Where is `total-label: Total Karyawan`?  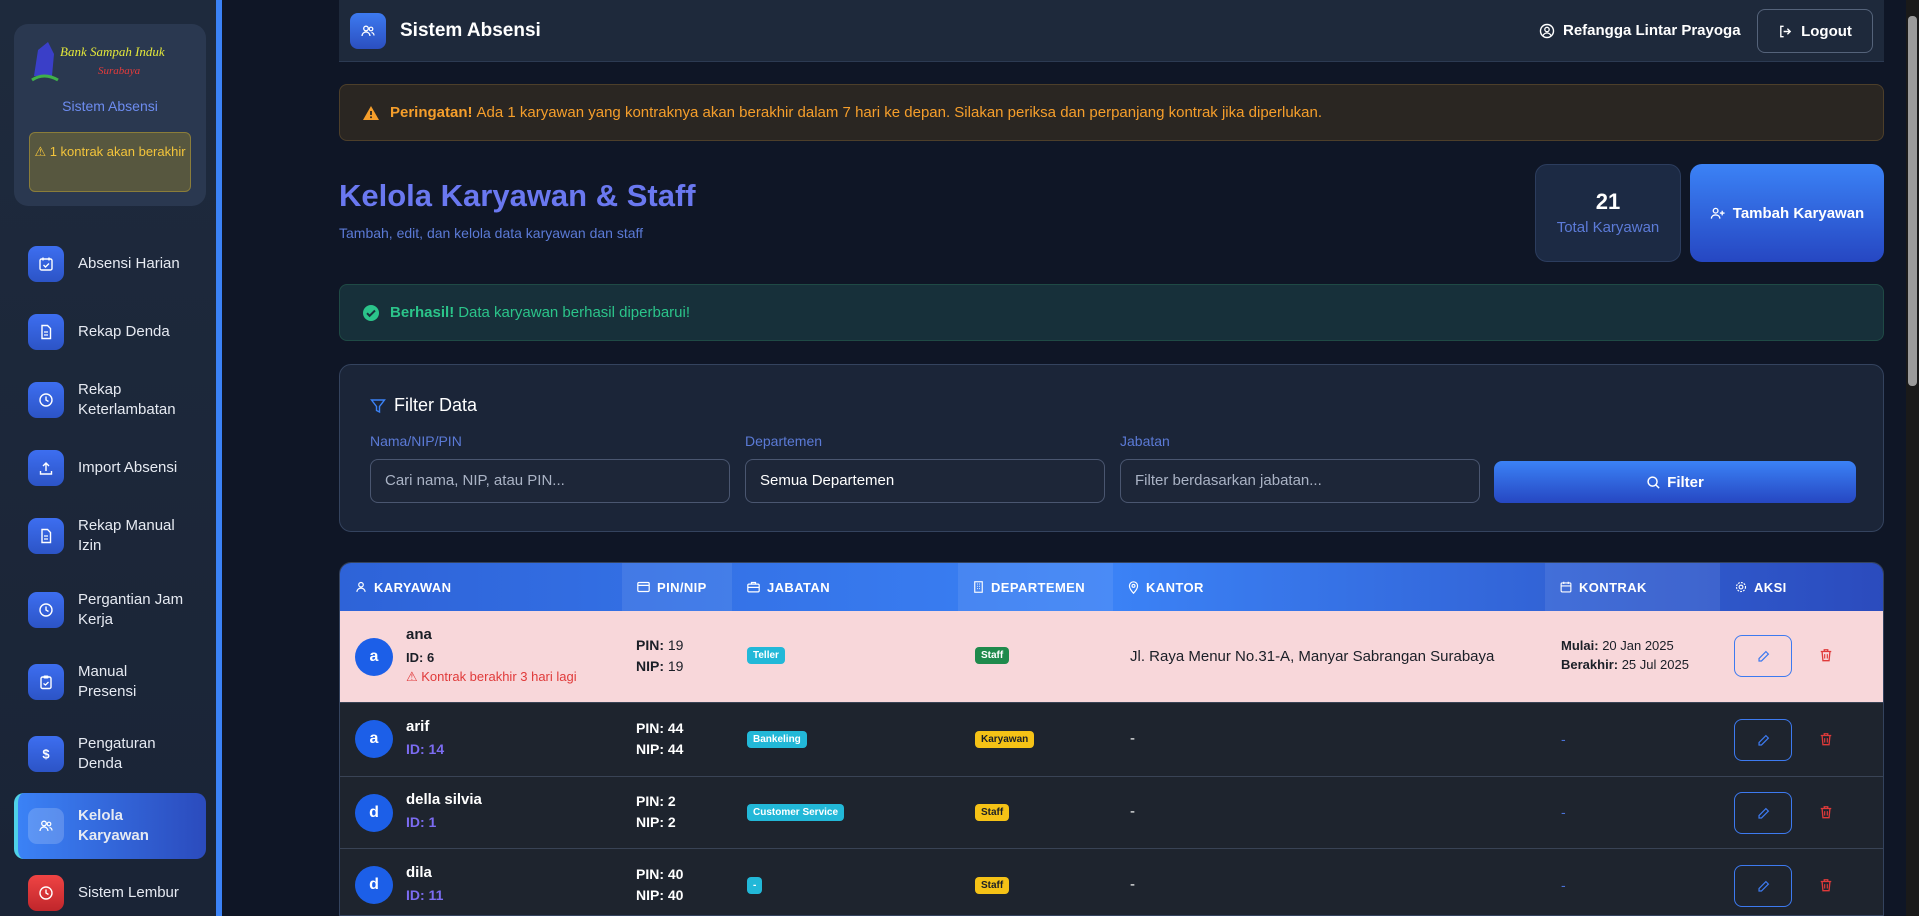
total-label: Total Karyawan is located at coordinates (1608, 227).